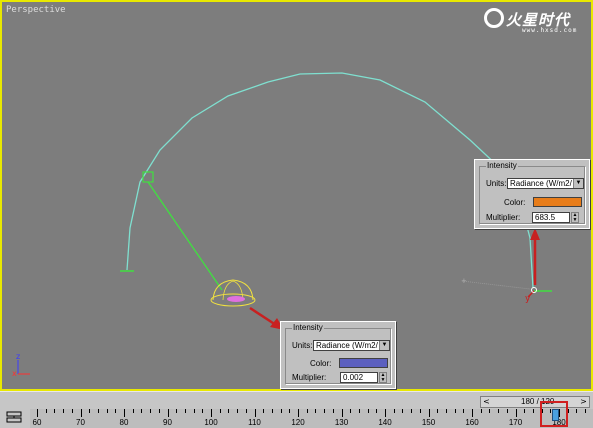 The width and height of the screenshot is (593, 428). Describe the element at coordinates (535, 402) in the screenshot. I see `time-slider: < 180 / 120 >` at that location.